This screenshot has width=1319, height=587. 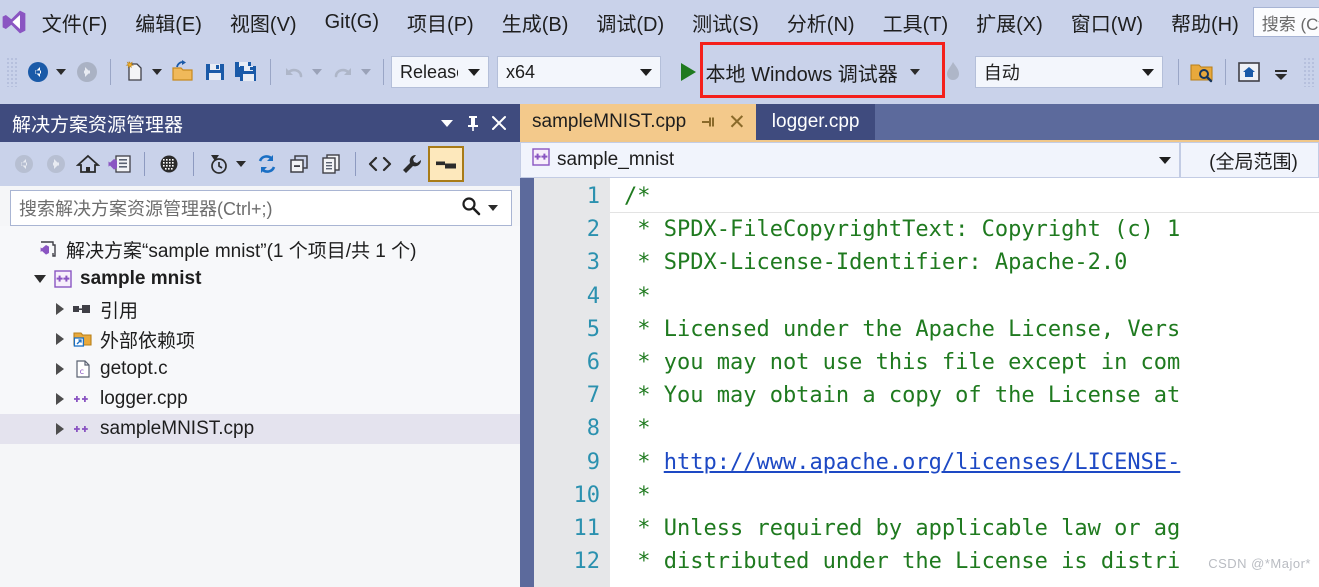 I want to click on navigate-back-dropdown-caret, so click(x=61, y=72).